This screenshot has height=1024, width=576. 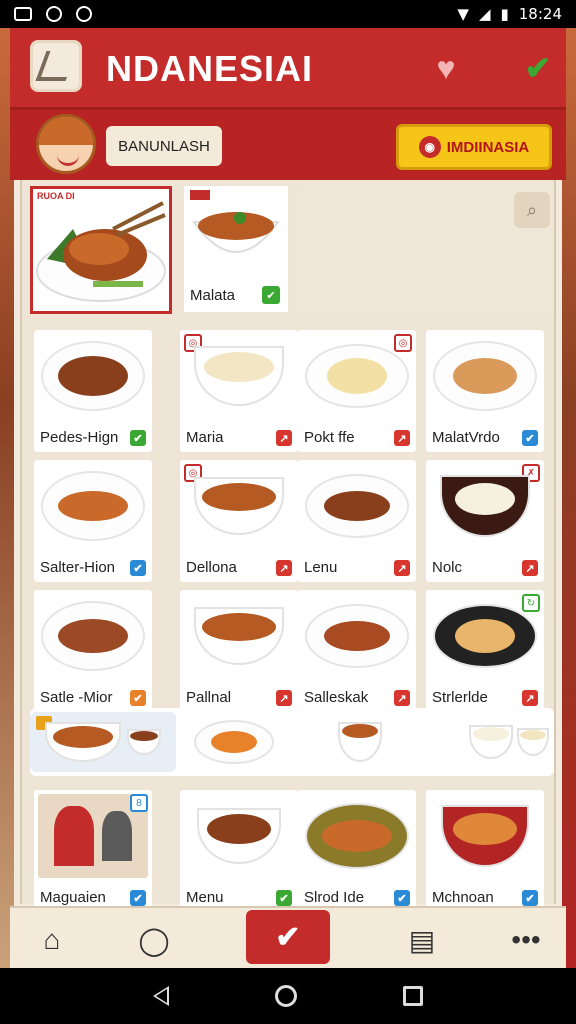 What do you see at coordinates (429, 147) in the screenshot?
I see `flag-icon: ◉` at bounding box center [429, 147].